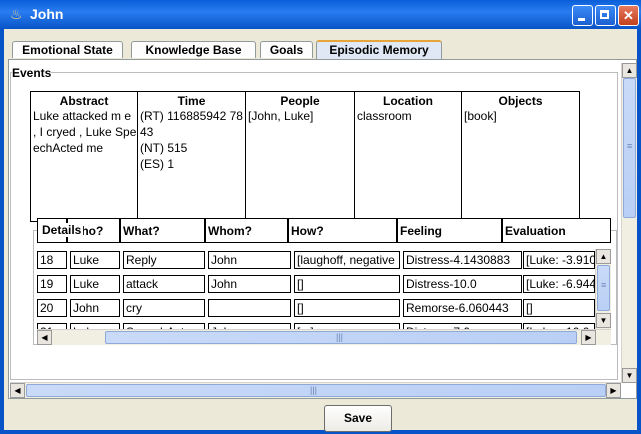 Image resolution: width=641 pixels, height=434 pixels. What do you see at coordinates (162, 230) in the screenshot?
I see `details-header-what: What?` at bounding box center [162, 230].